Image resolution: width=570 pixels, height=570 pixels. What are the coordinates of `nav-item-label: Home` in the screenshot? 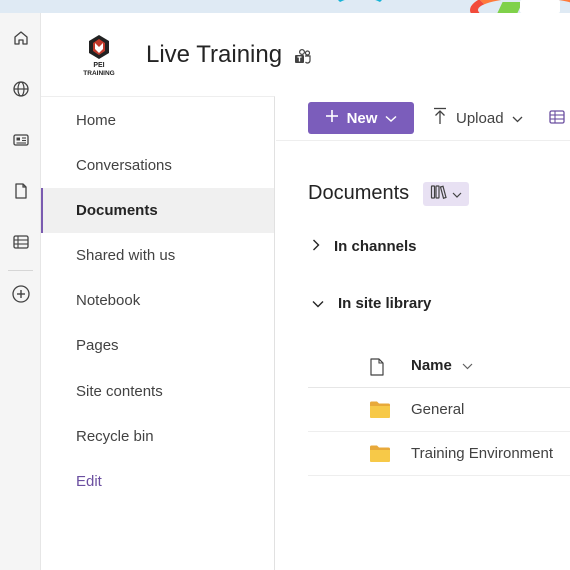 It's located at (96, 120).